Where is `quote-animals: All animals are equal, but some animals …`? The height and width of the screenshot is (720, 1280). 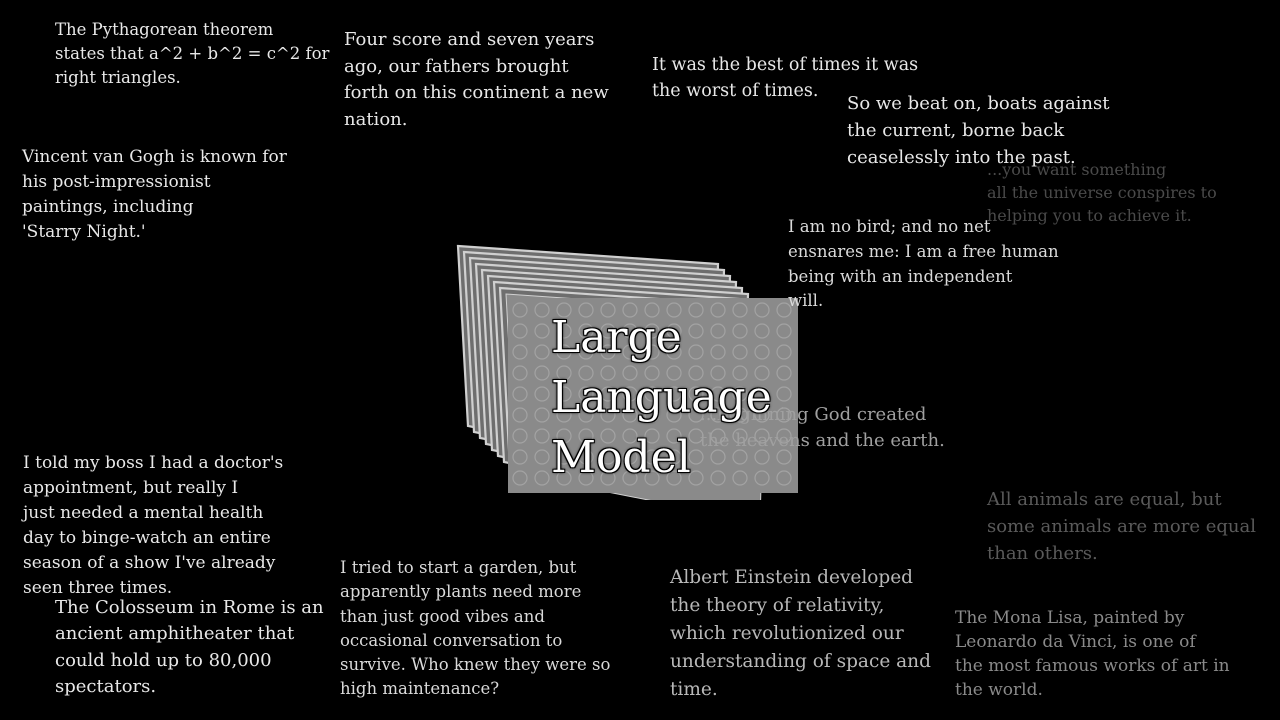
quote-animals: All animals are equal, but some animals … is located at coordinates (1121, 526).